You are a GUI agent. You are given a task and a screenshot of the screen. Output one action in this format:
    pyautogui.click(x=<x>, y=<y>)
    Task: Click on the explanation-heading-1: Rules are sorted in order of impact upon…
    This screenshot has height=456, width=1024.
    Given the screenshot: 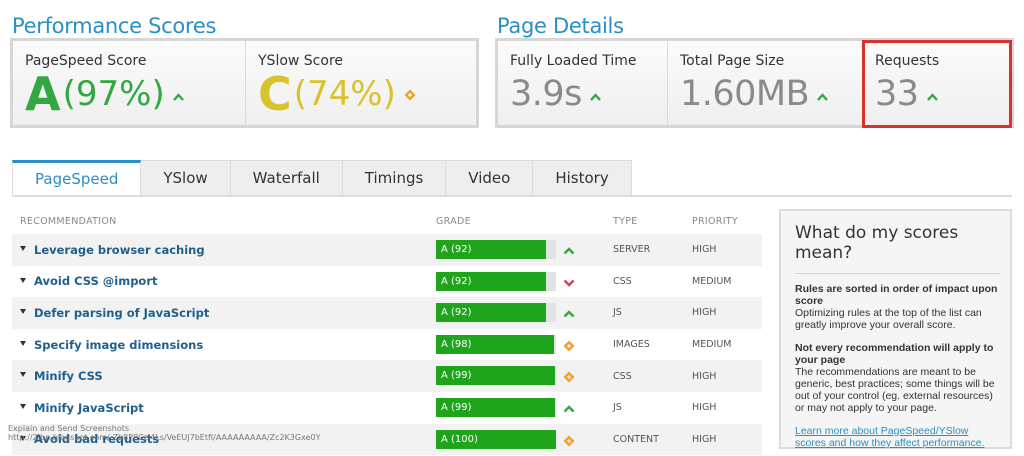 What is the action you would take?
    pyautogui.click(x=896, y=295)
    